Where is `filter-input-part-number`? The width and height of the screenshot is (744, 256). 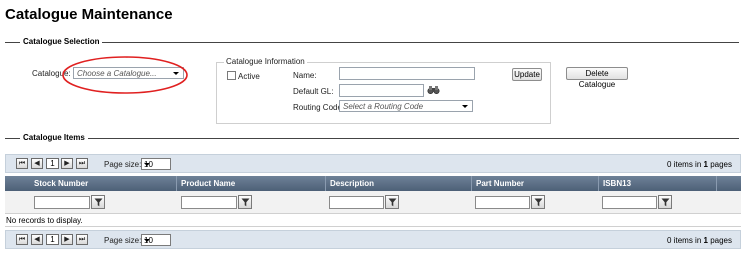 filter-input-part-number is located at coordinates (502, 202).